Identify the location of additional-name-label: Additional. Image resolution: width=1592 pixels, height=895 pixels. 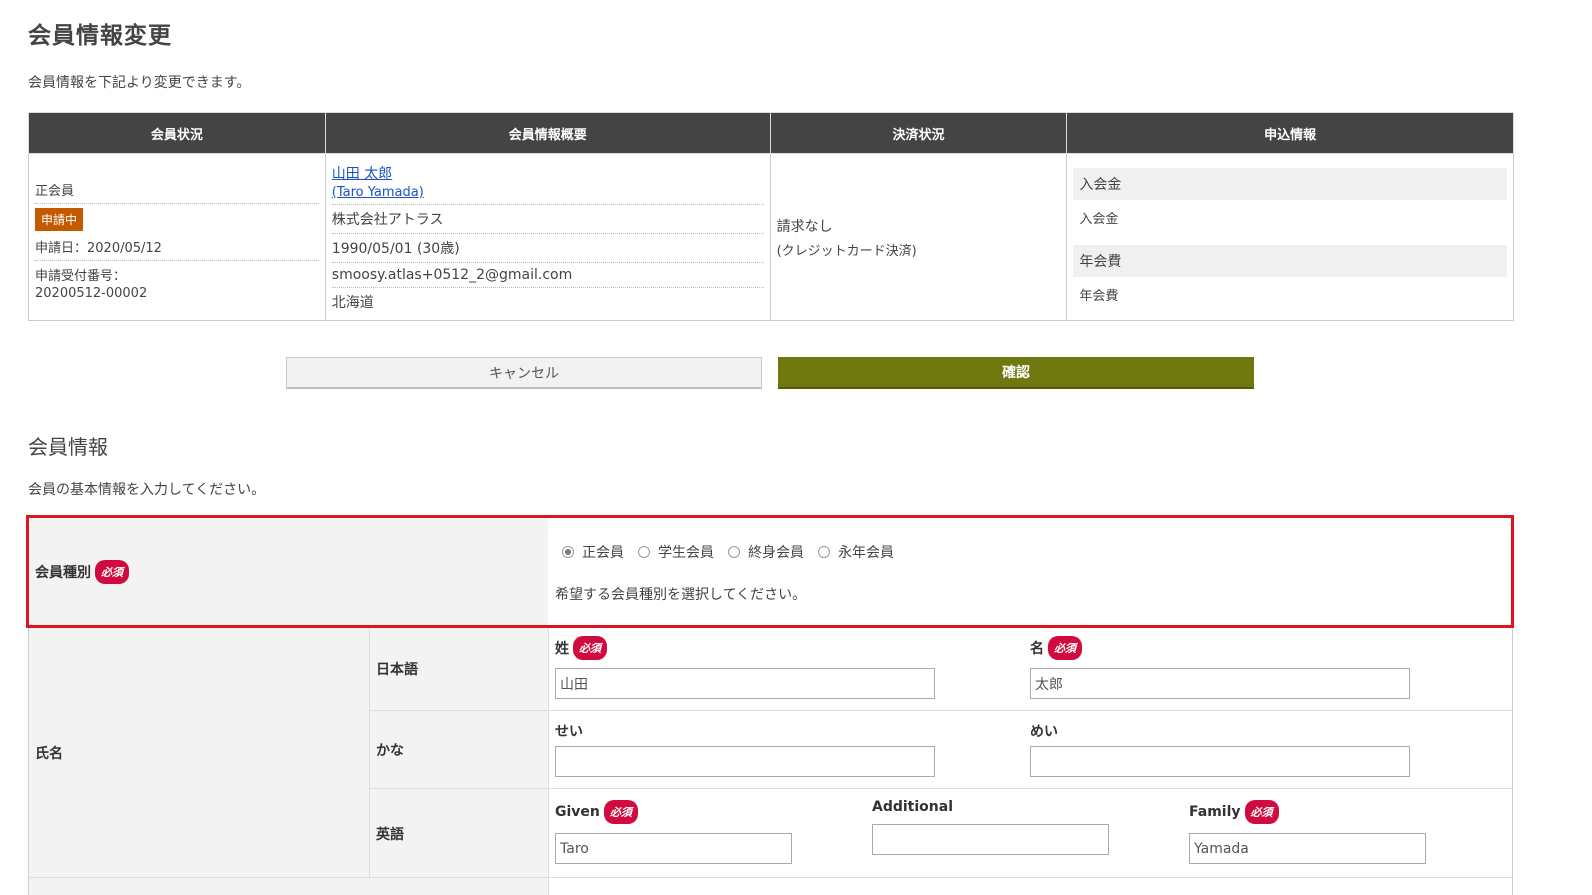
(912, 807).